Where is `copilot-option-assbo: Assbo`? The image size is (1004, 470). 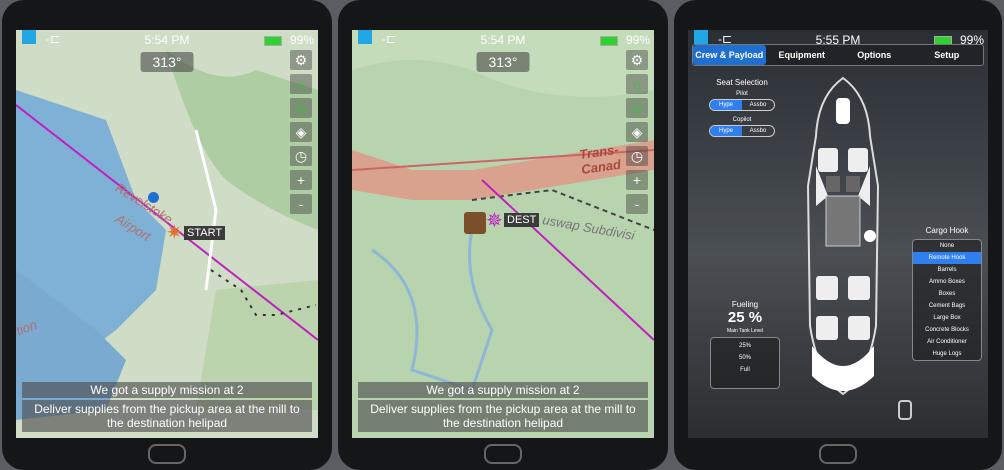
copilot-option-assbo: Assbo is located at coordinates (758, 131).